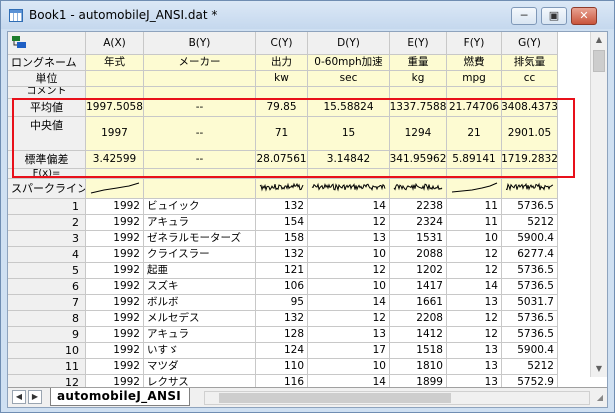 Image resolution: width=615 pixels, height=413 pixels. I want to click on stdev-cell: 3.42599, so click(115, 160).